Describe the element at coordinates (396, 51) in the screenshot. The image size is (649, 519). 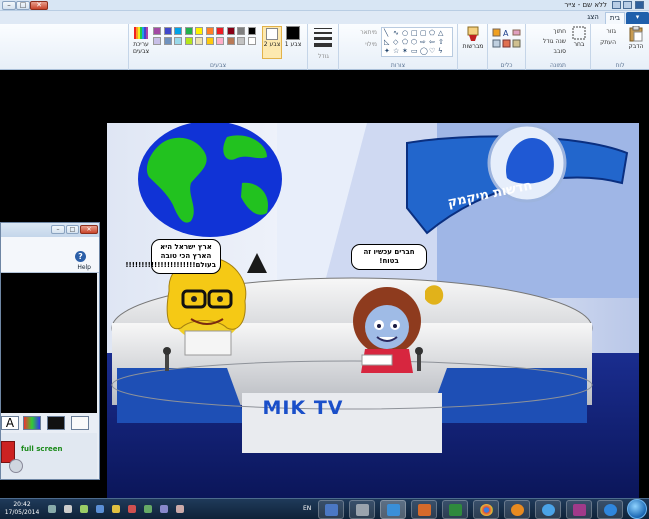
I see `star5-shape-icon: ☆` at that location.